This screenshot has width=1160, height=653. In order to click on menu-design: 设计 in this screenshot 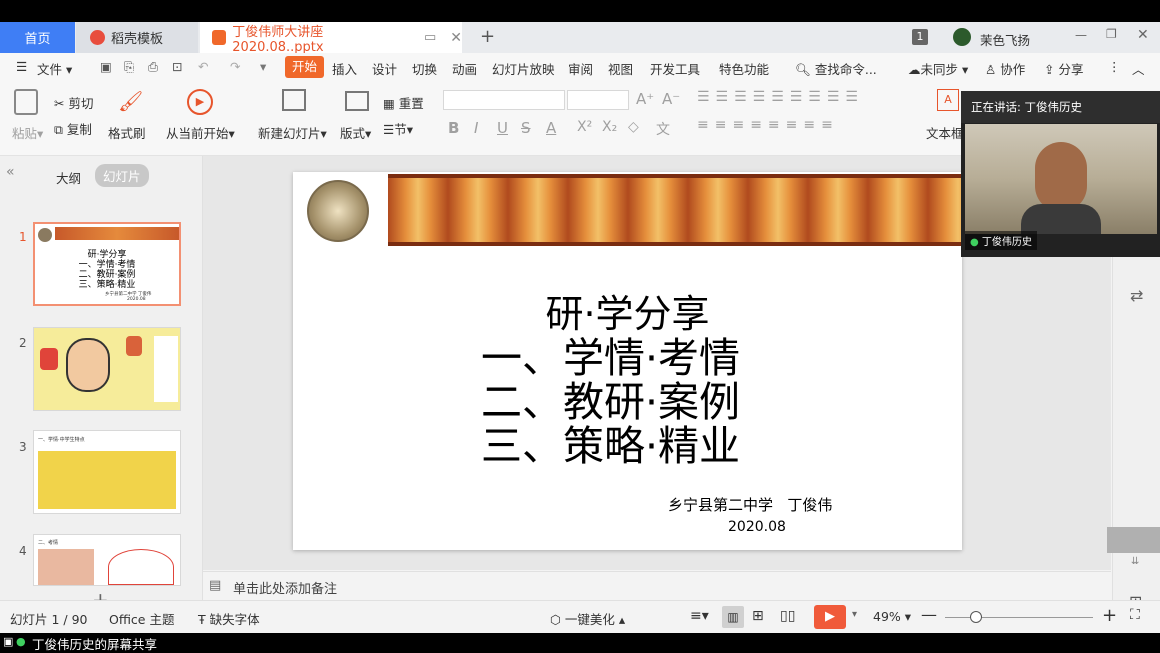, I will do `click(384, 68)`.